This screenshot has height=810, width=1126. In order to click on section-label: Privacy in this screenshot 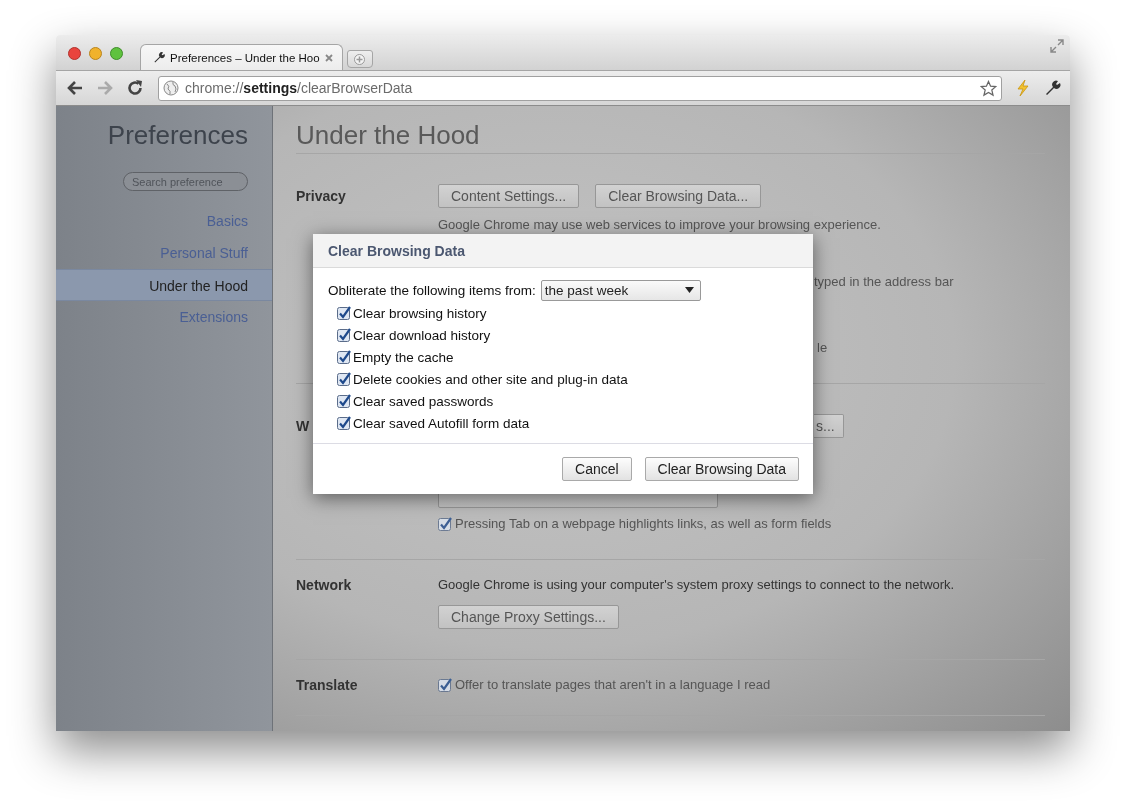, I will do `click(321, 196)`.